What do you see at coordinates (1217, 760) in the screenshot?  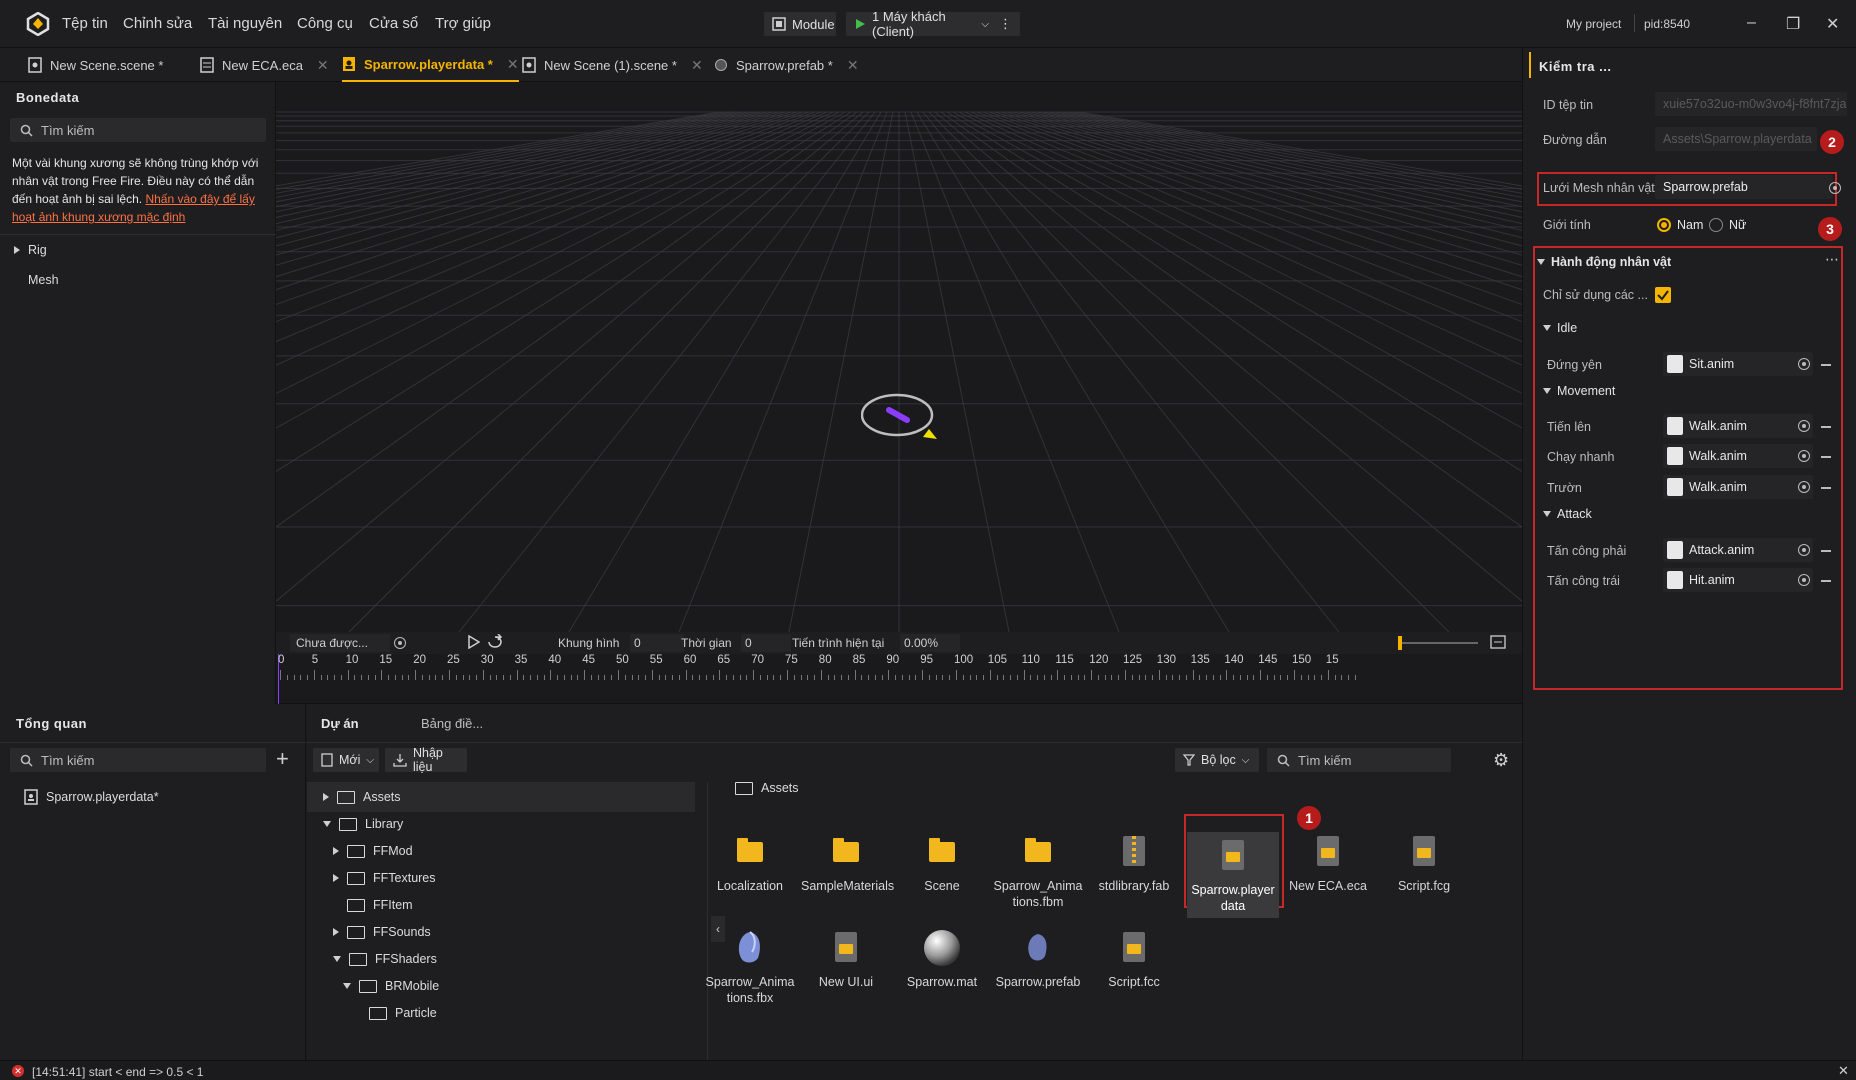 I see `filter-button: Bộ lọc ⌵` at bounding box center [1217, 760].